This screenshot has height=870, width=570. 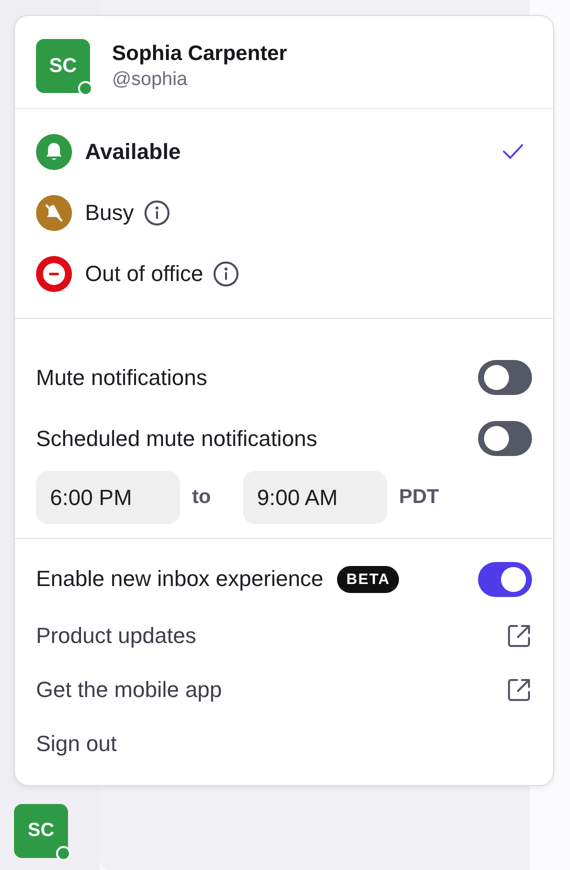 I want to click on time-field: 6:00 PM, so click(x=108, y=497).